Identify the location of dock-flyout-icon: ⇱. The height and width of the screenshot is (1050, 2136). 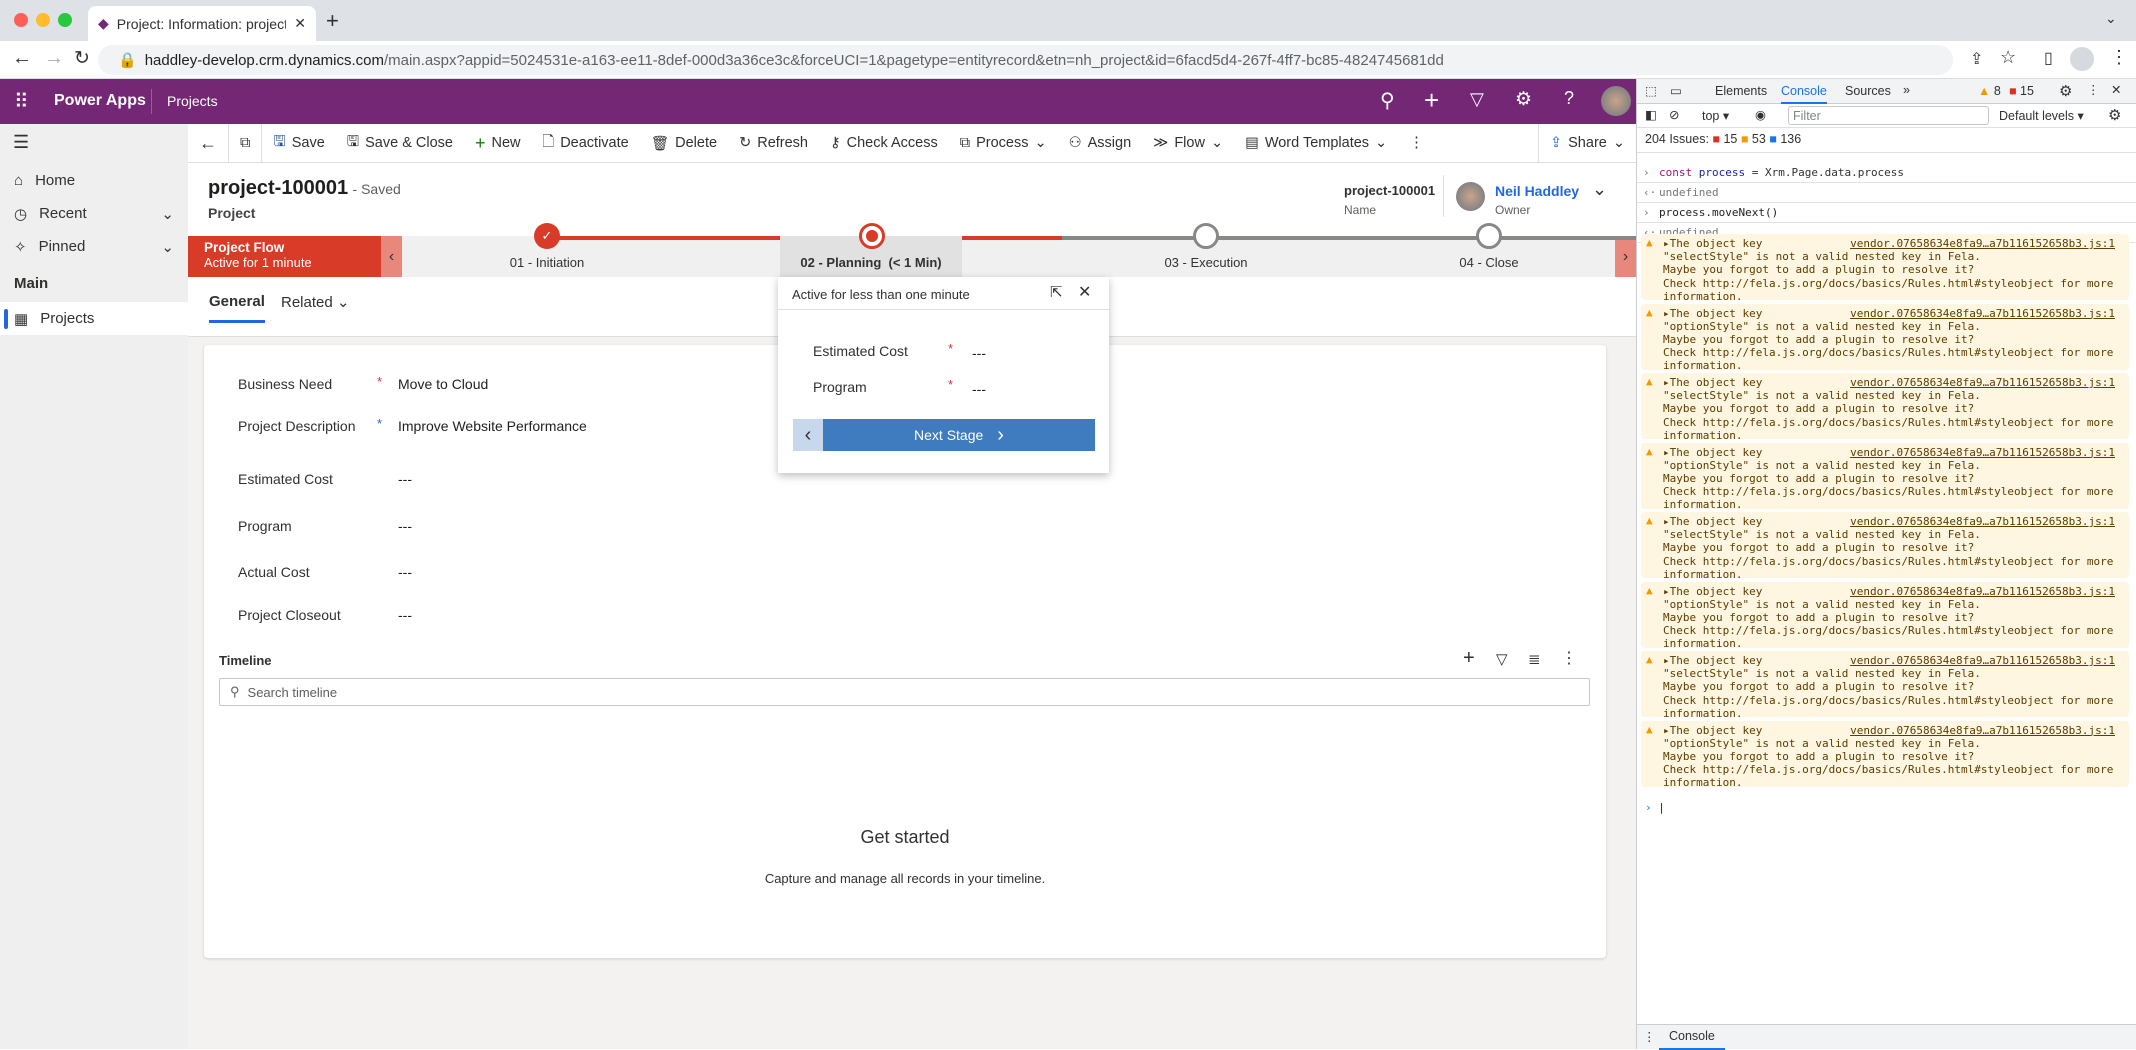
(1056, 292).